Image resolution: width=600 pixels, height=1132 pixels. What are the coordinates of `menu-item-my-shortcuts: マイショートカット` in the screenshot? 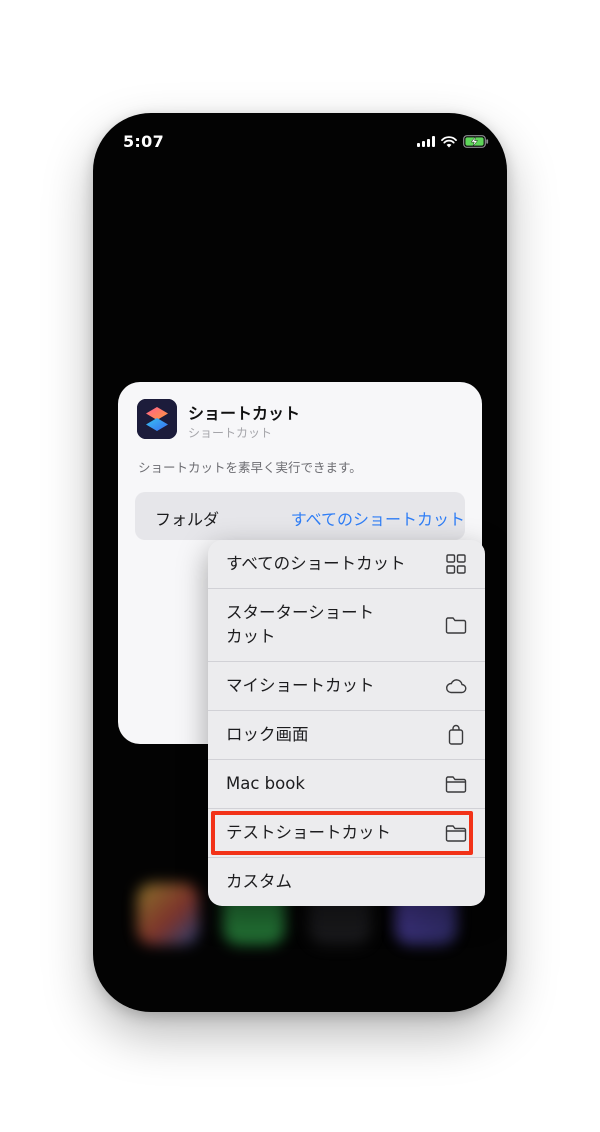 It's located at (346, 686).